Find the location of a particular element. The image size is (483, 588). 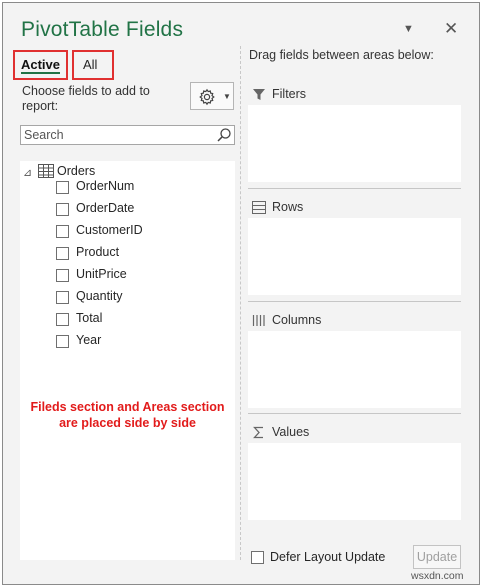

tab-all: All is located at coordinates (93, 65).